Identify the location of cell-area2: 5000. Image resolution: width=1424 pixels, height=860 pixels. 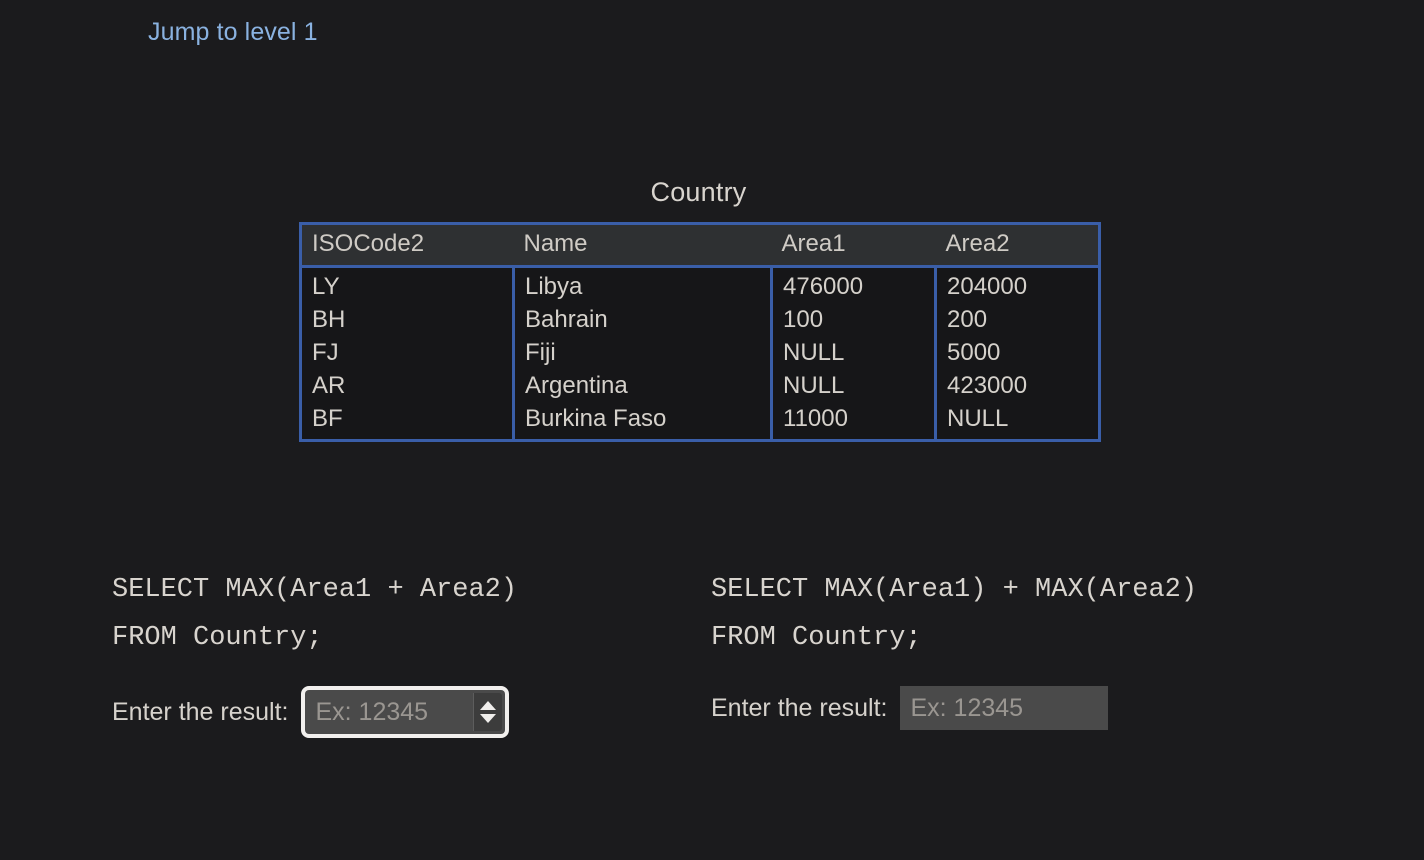
(1017, 353).